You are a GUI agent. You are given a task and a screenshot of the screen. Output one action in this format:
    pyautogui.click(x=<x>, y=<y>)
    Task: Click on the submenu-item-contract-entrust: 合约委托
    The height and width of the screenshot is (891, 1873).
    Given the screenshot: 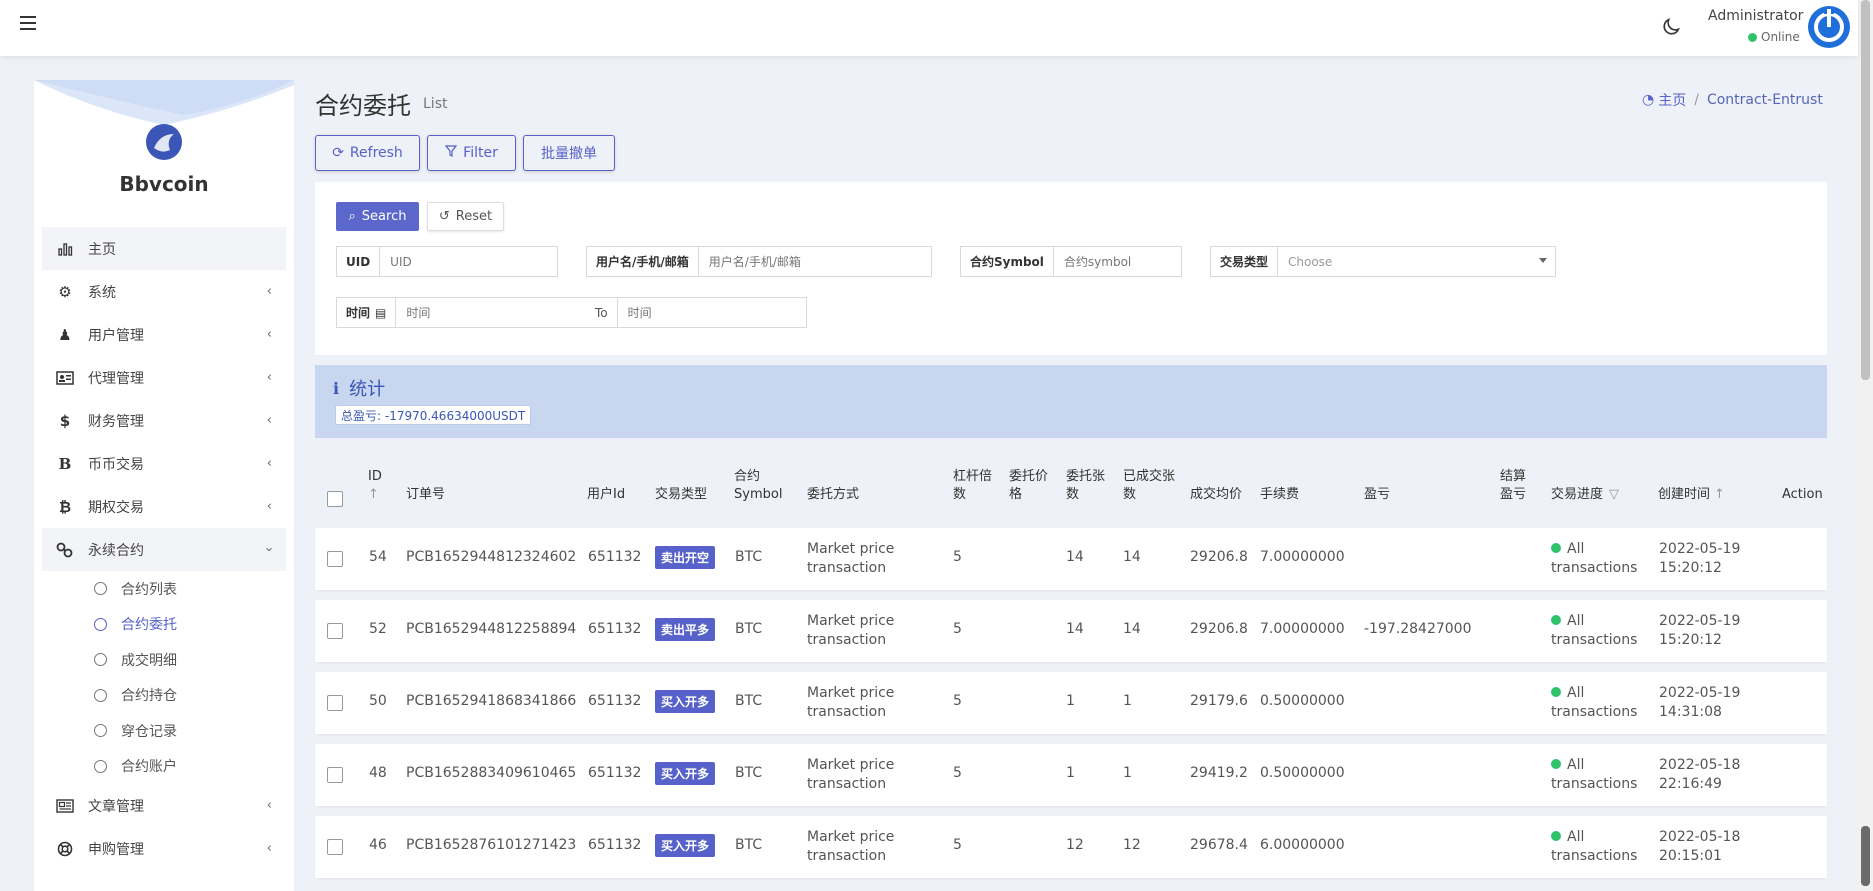 What is the action you would take?
    pyautogui.click(x=190, y=625)
    